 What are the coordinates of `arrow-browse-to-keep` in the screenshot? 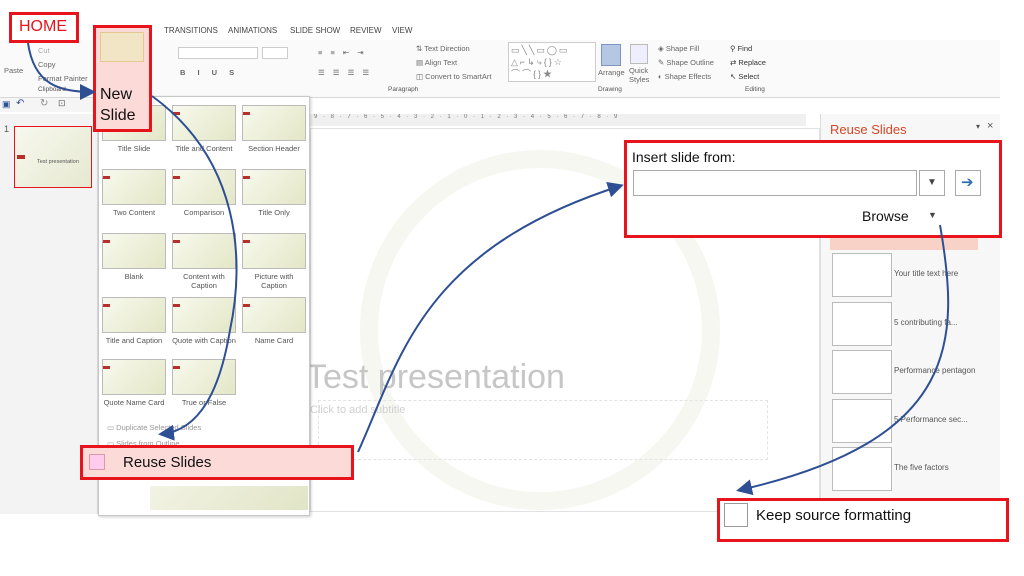 It's located at (843, 360).